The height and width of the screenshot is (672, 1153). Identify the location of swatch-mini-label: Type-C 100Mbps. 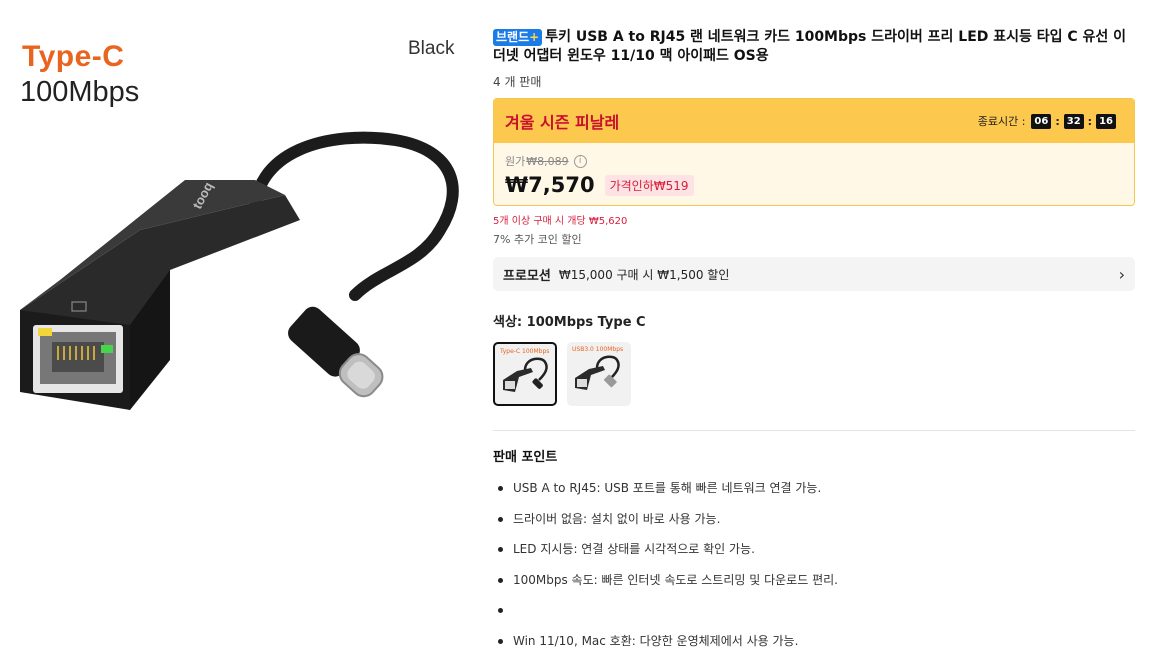
(525, 351).